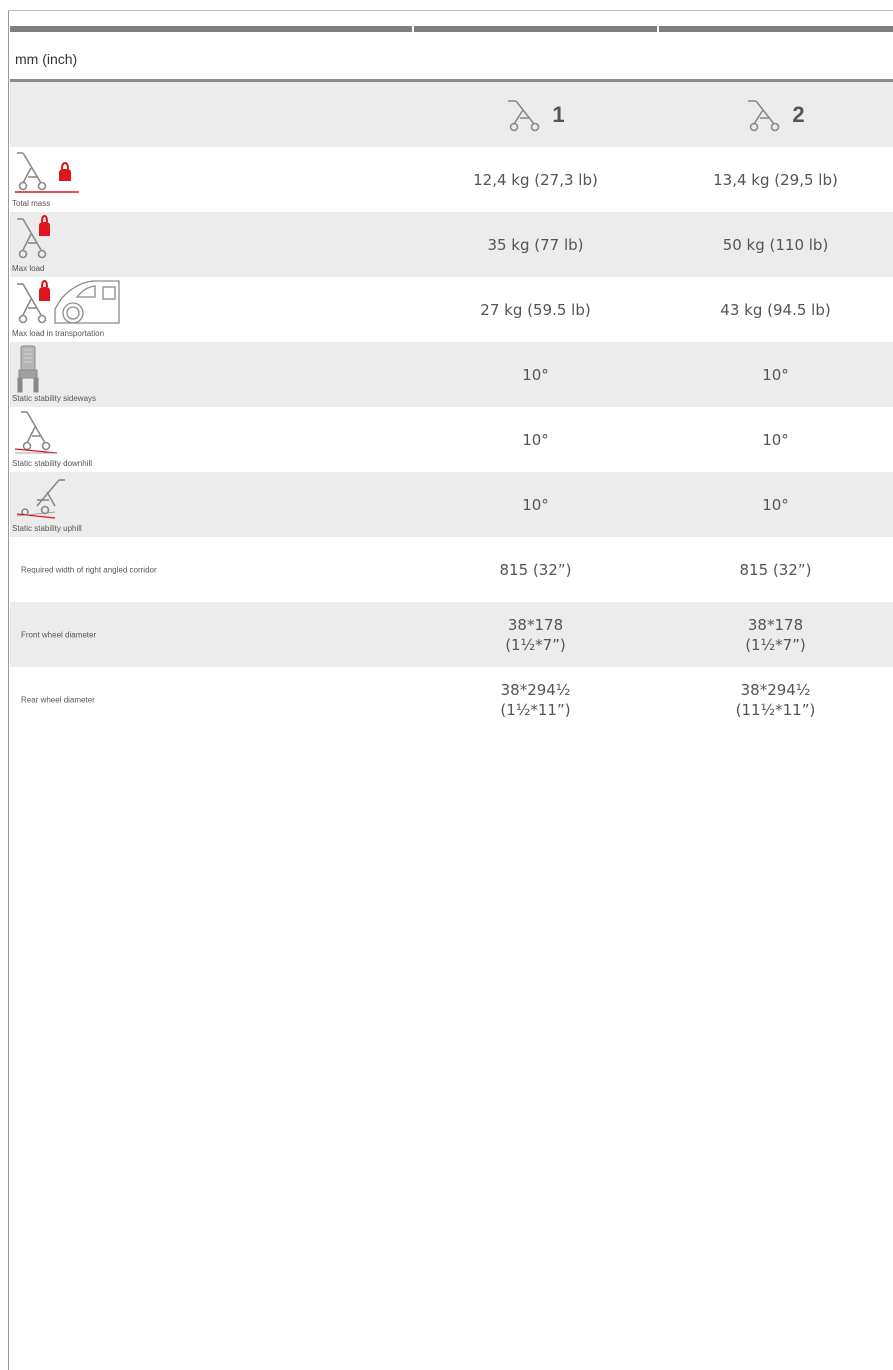 The image size is (893, 1370). I want to click on value-cell-model-2: 815 (32”), so click(775, 569).